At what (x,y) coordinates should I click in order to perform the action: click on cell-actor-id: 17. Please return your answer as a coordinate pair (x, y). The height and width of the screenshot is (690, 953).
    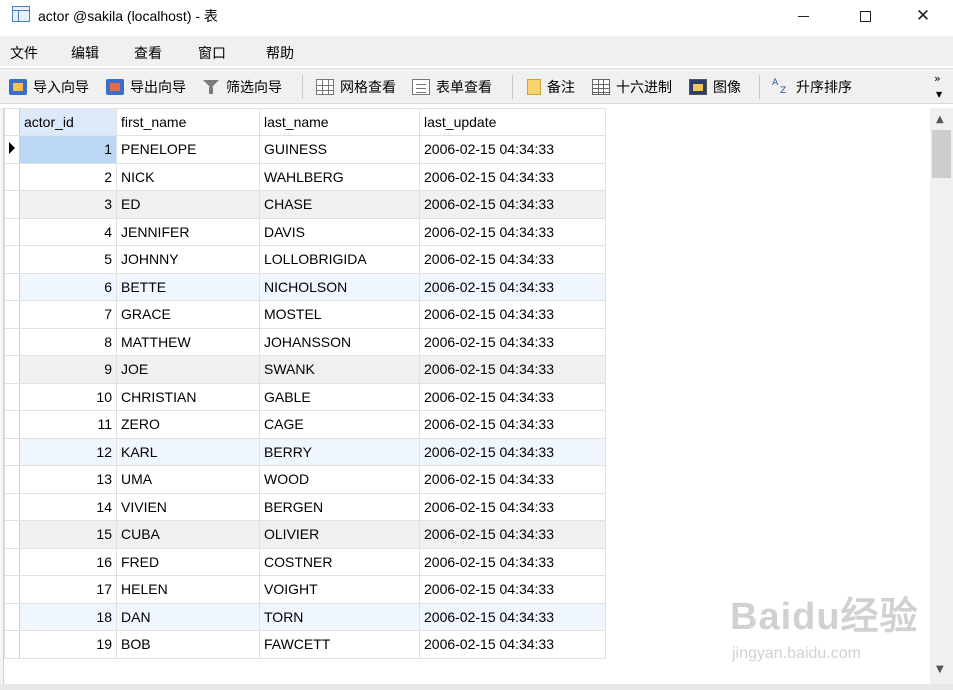
    Looking at the image, I should click on (68, 589).